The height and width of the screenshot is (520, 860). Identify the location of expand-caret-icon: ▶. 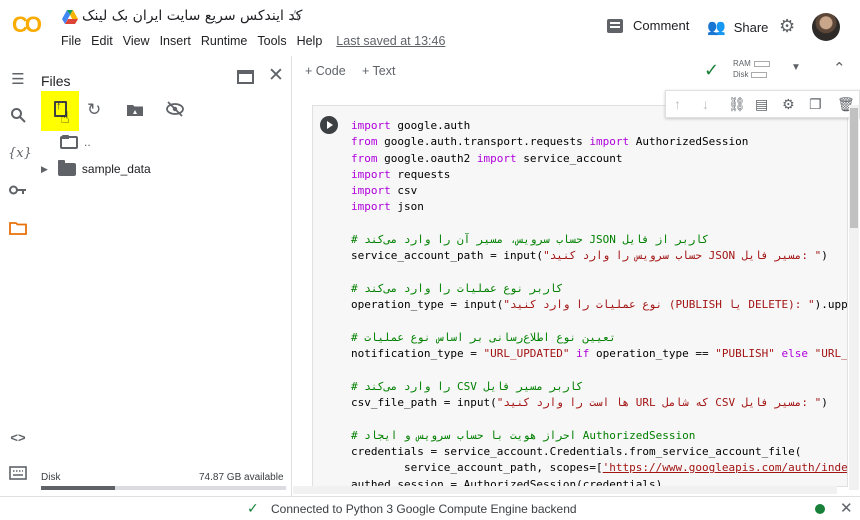
(44, 169).